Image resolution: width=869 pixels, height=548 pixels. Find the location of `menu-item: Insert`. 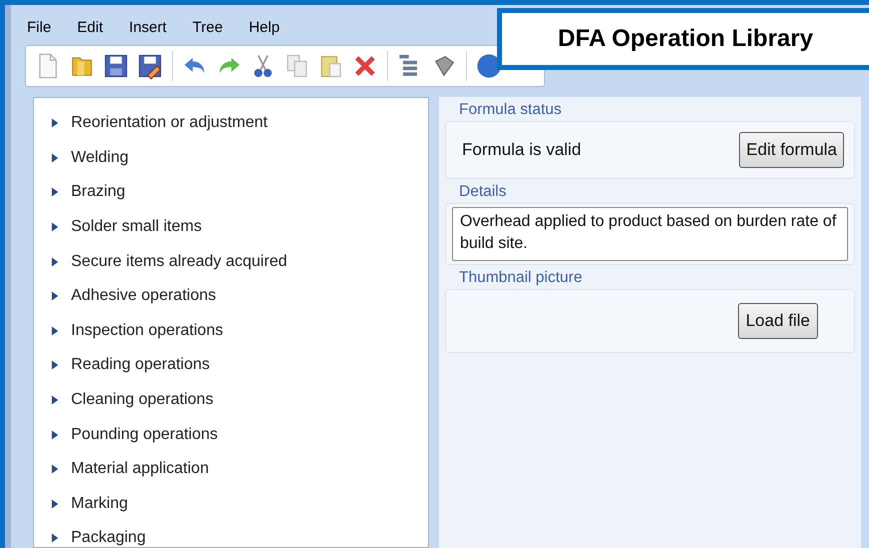

menu-item: Insert is located at coordinates (148, 28).